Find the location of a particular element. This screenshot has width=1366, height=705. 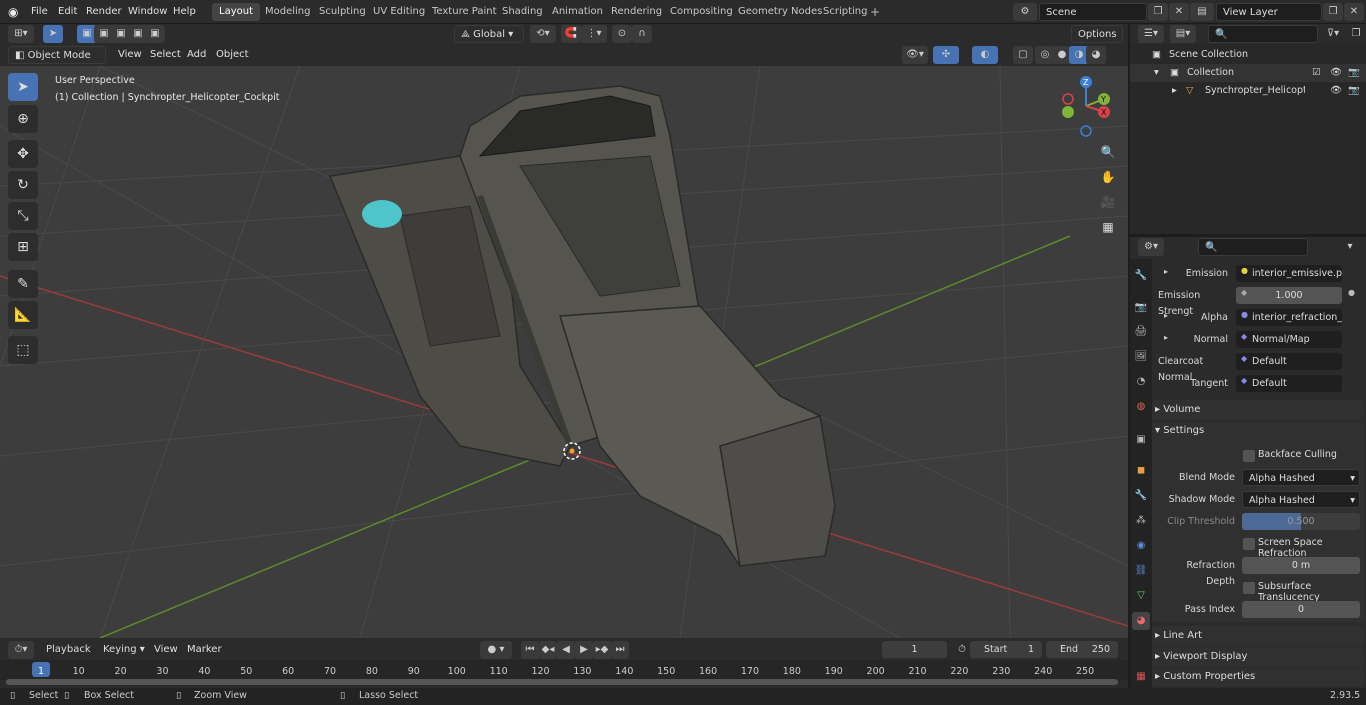

viewport-menu-select: Select is located at coordinates (165, 55).